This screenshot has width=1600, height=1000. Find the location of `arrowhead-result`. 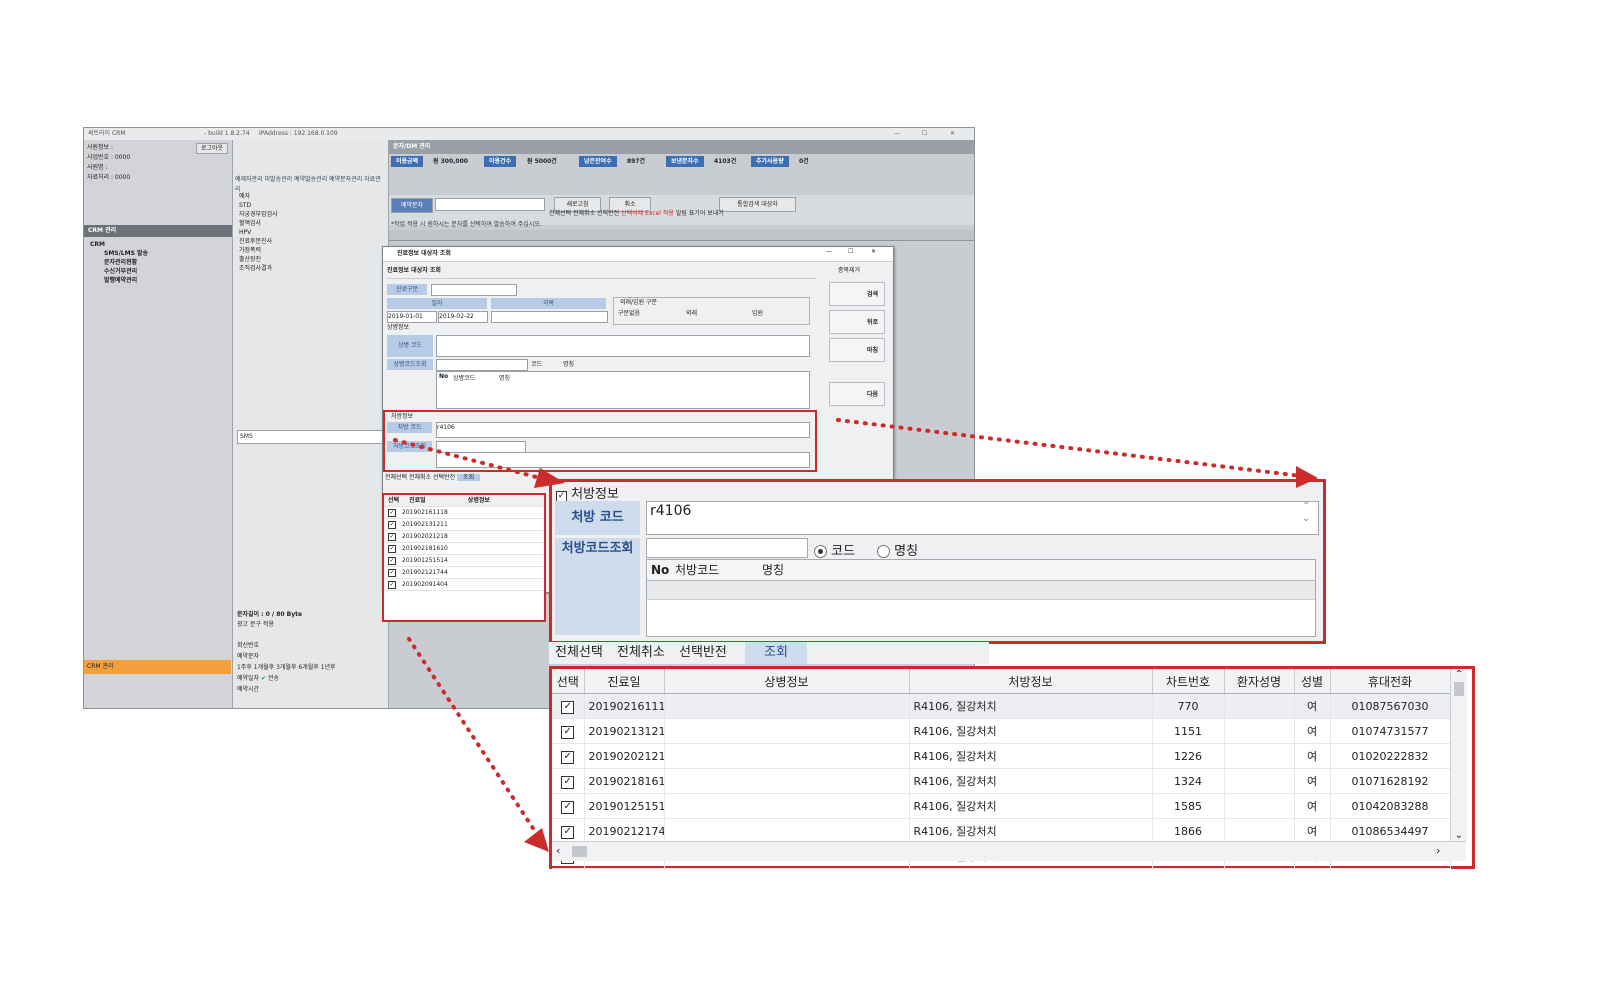

arrowhead-result is located at coordinates (536, 840).